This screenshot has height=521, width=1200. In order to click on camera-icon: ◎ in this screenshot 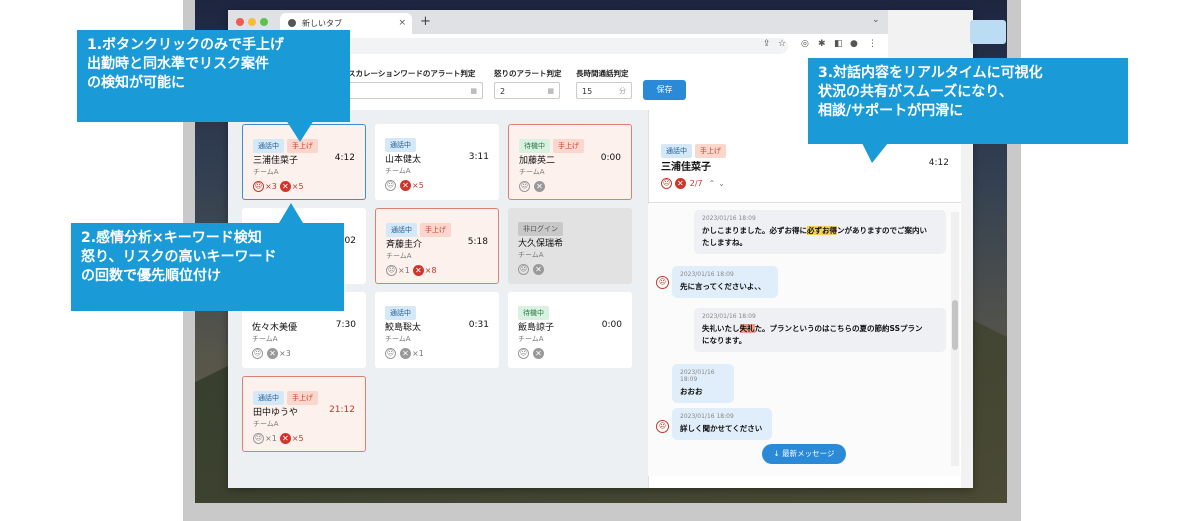, I will do `click(805, 44)`.